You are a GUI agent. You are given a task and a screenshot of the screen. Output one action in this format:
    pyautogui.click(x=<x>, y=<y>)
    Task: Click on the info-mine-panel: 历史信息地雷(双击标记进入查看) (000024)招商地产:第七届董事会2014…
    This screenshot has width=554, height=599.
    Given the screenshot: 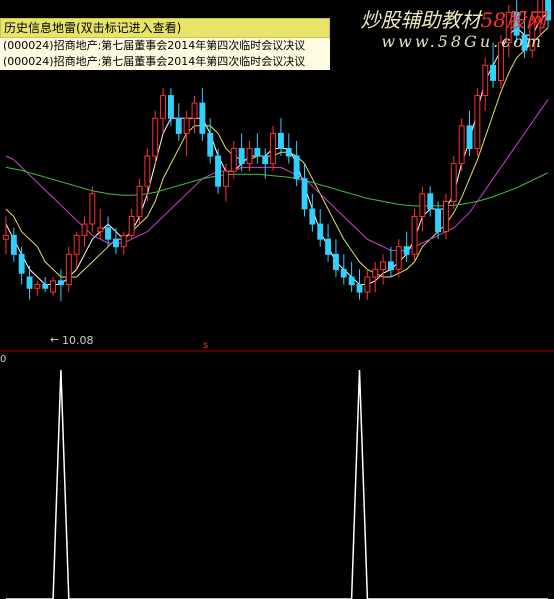 What is the action you would take?
    pyautogui.click(x=165, y=44)
    